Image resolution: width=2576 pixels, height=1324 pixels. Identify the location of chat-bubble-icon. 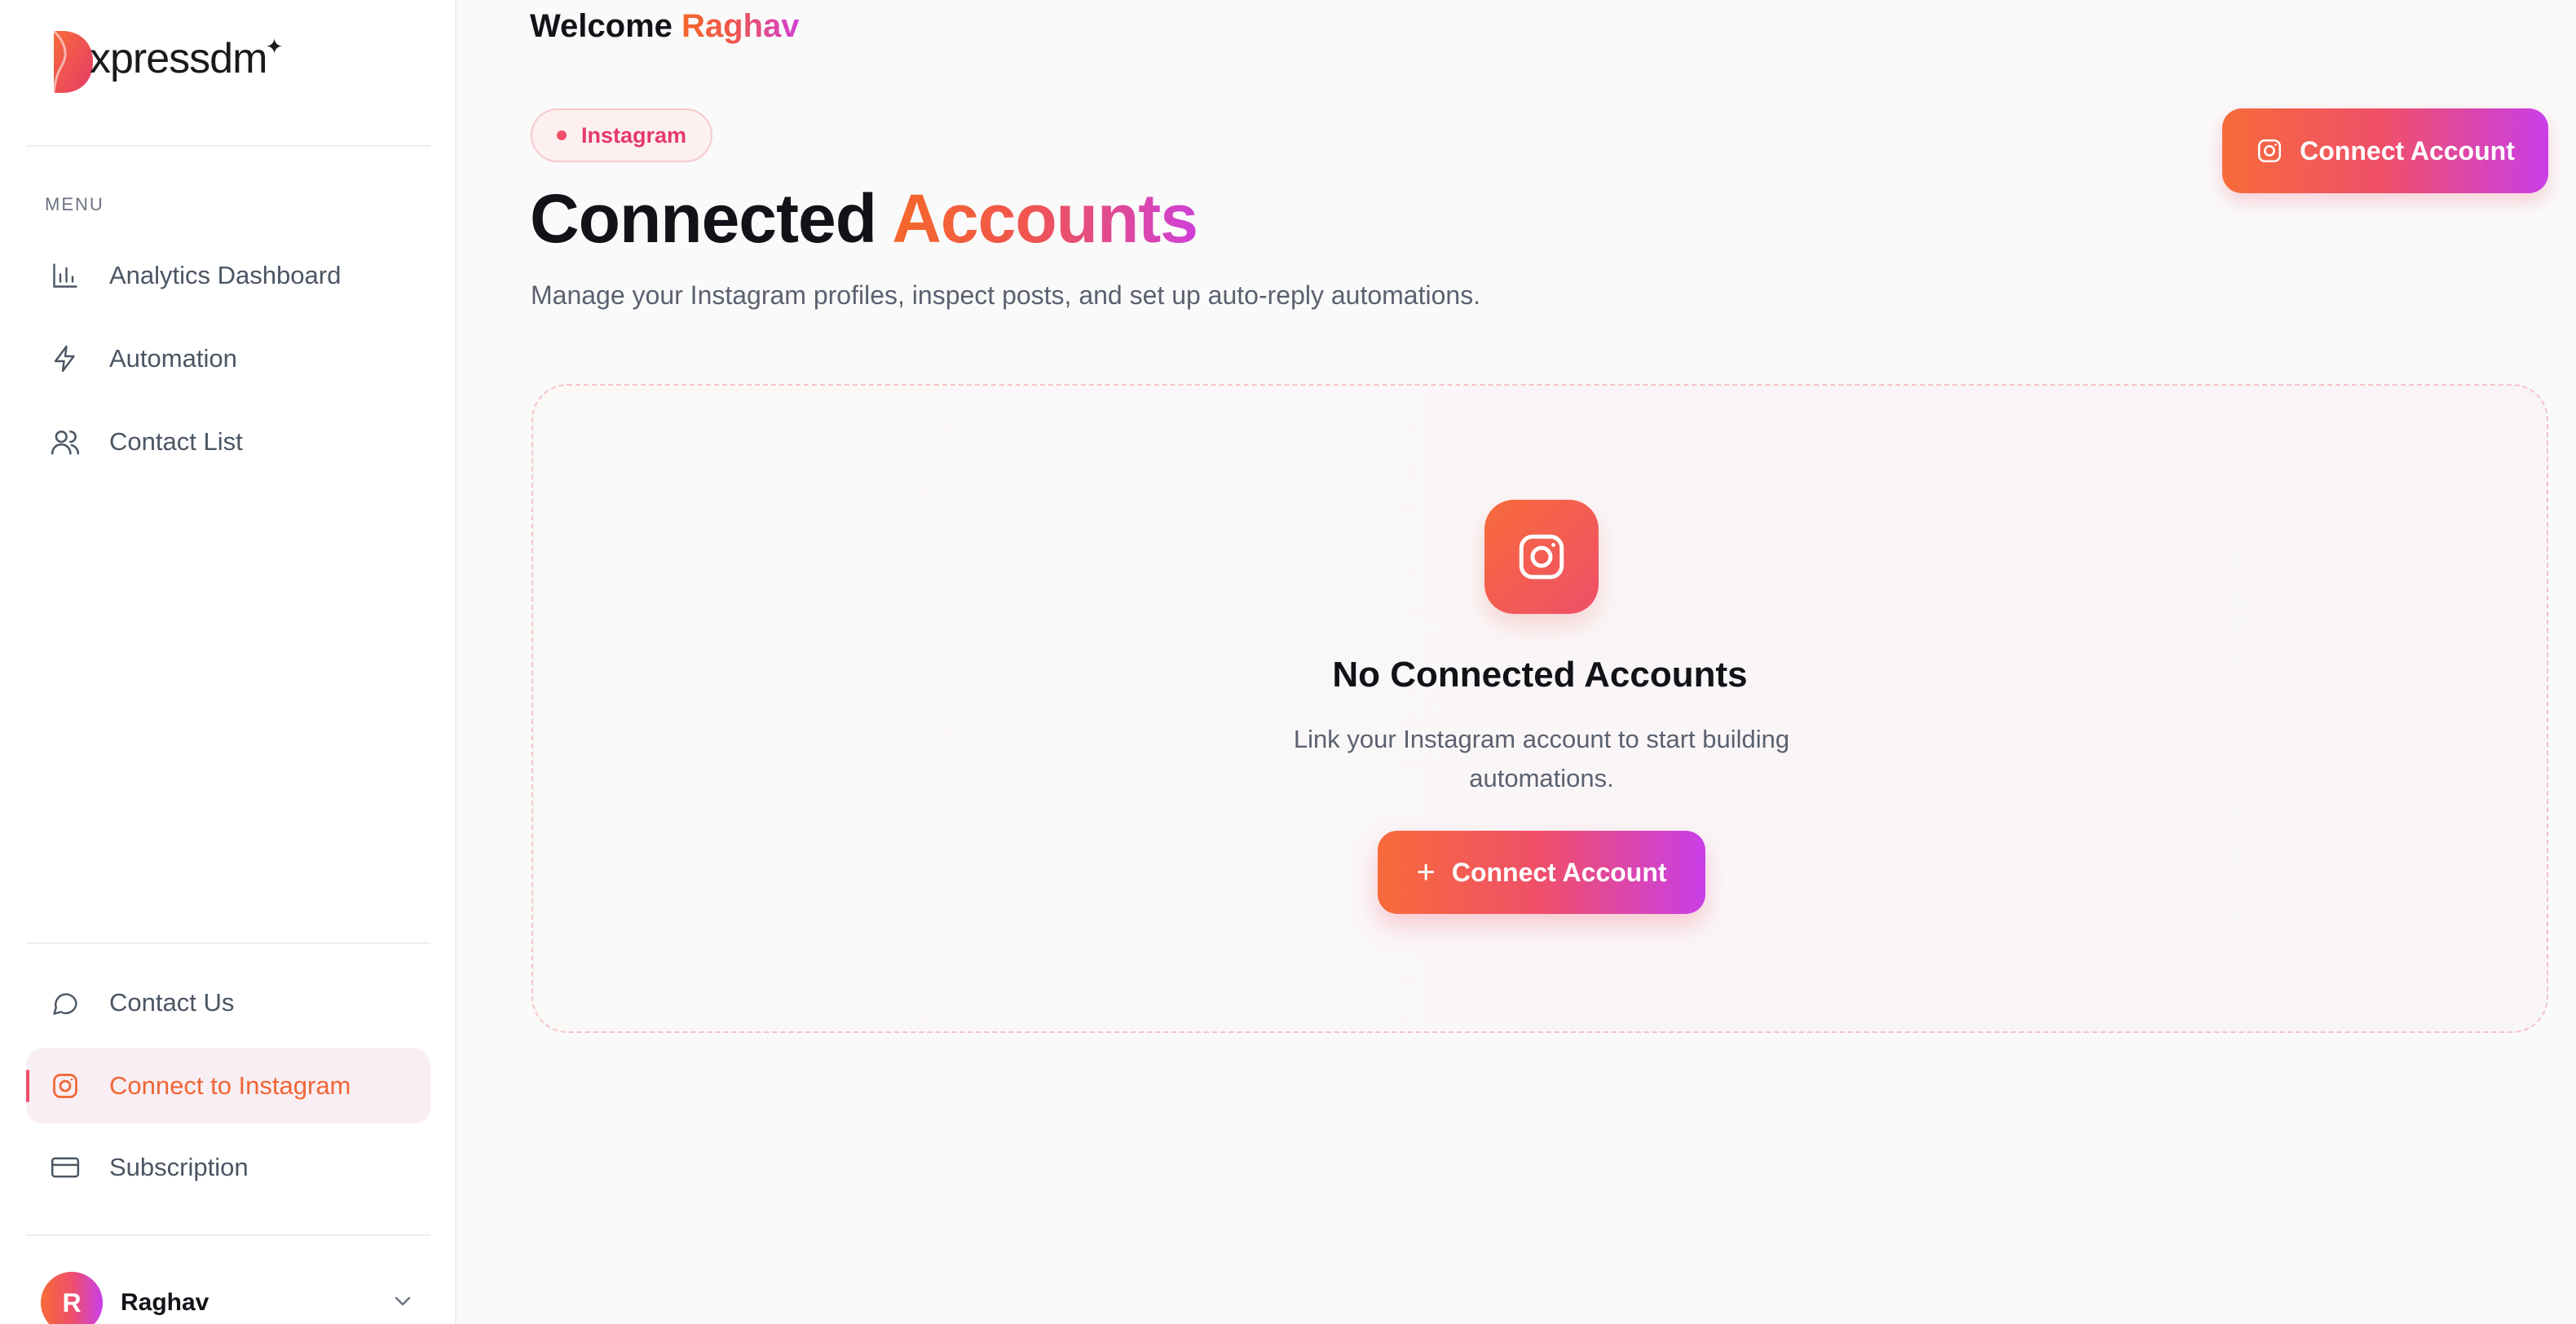
(65, 1002).